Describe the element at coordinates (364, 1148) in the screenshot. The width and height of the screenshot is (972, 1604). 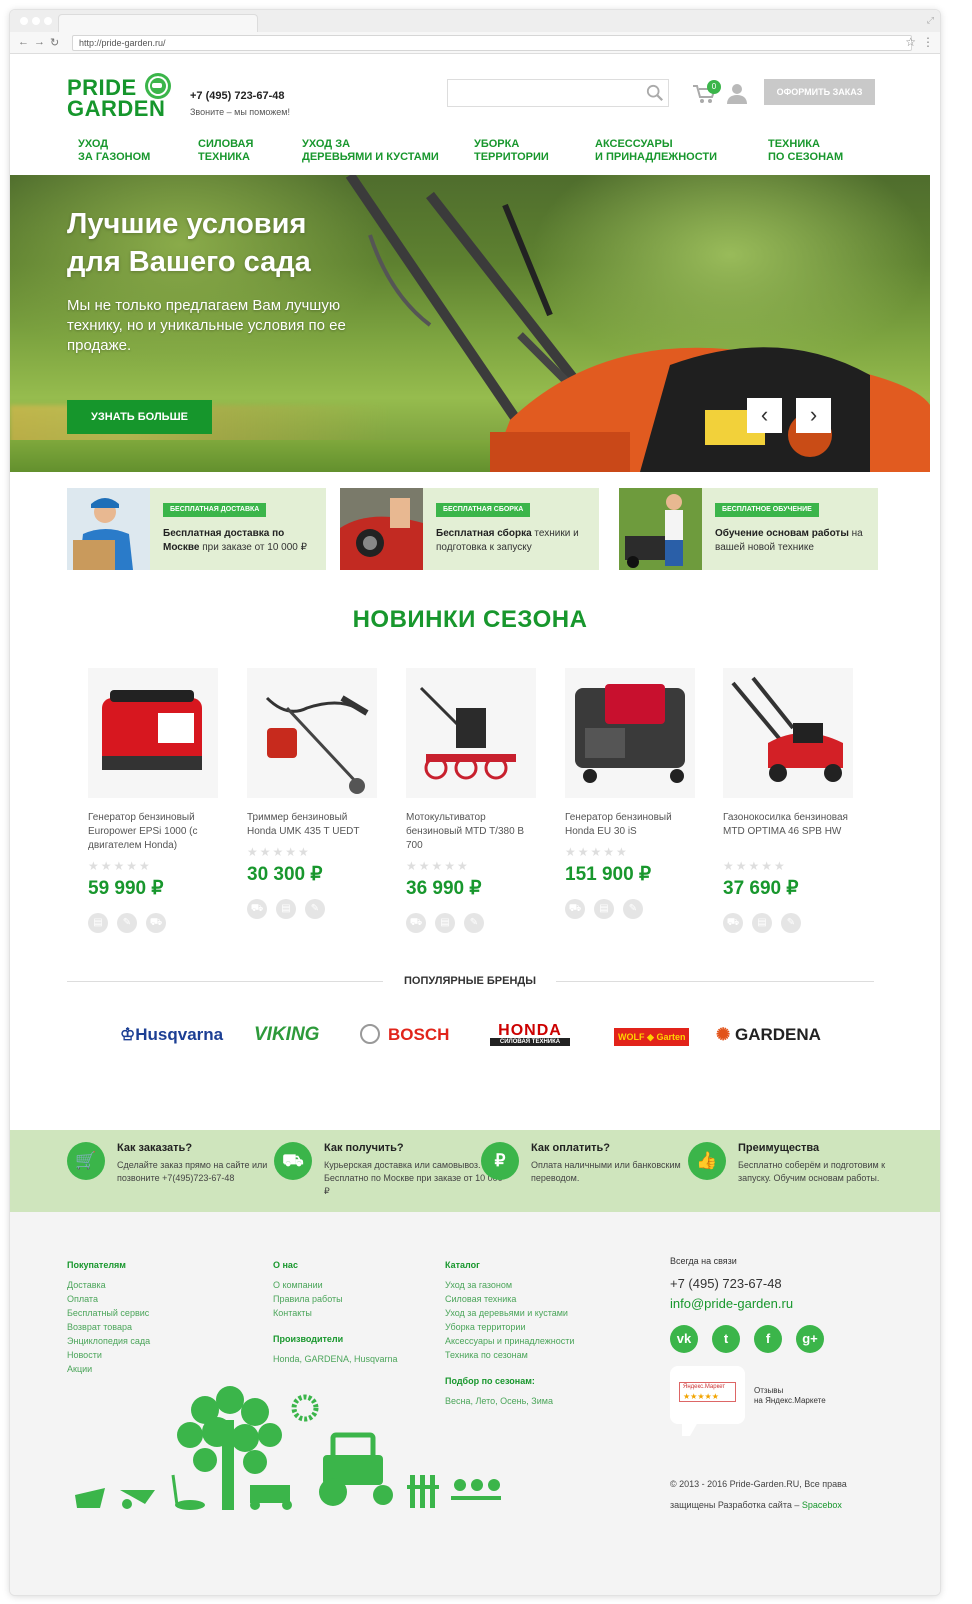
I see `info-title: Как получить?` at that location.